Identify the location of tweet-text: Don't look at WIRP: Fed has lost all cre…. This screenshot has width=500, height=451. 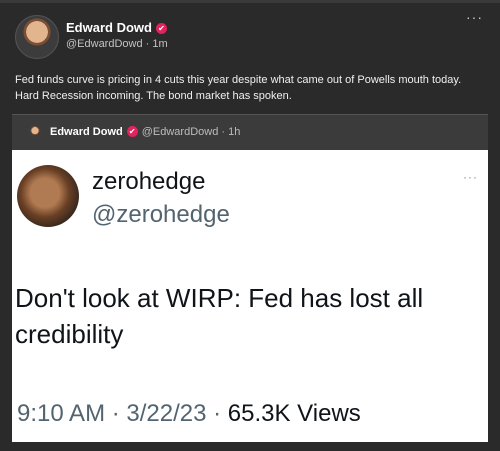
(219, 316).